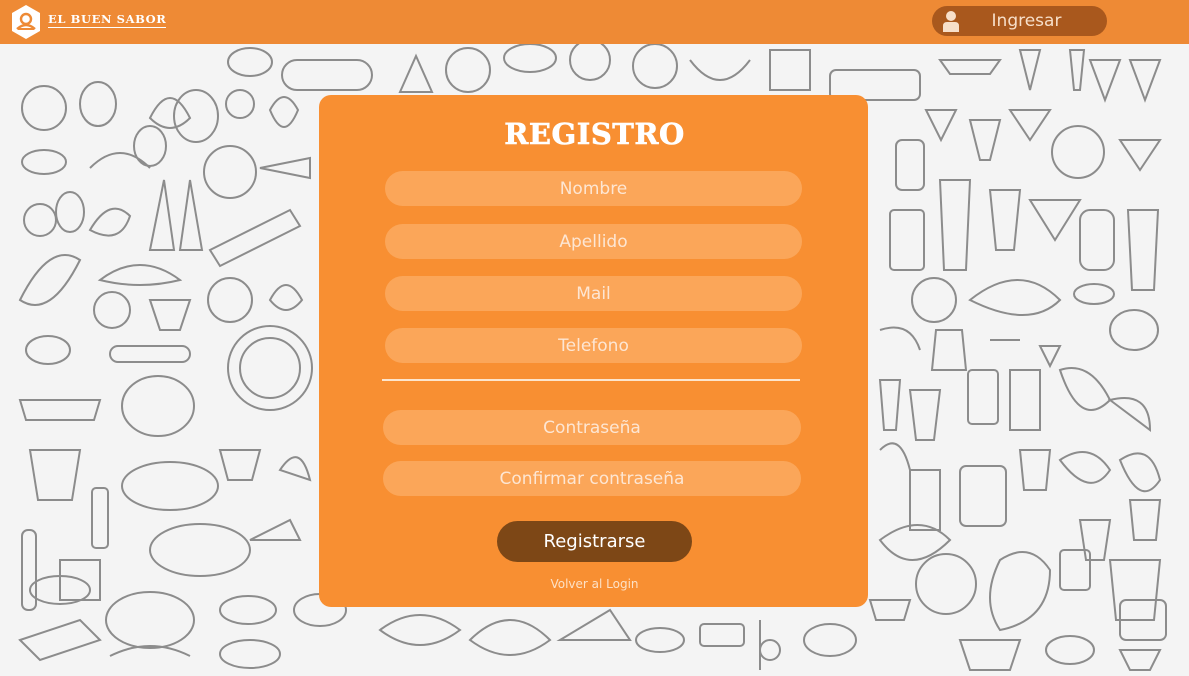  I want to click on top-nav-bar: EL BUEN SABOR Ingresar, so click(594, 22).